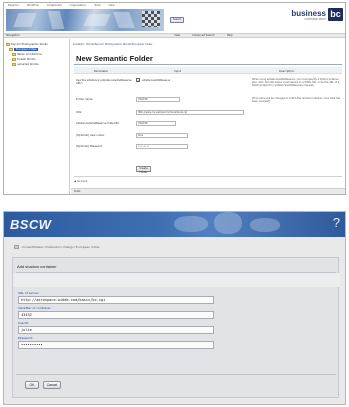 The image size is (349, 407). What do you see at coordinates (79, 112) in the screenshot?
I see `field-label: URL:` at bounding box center [79, 112].